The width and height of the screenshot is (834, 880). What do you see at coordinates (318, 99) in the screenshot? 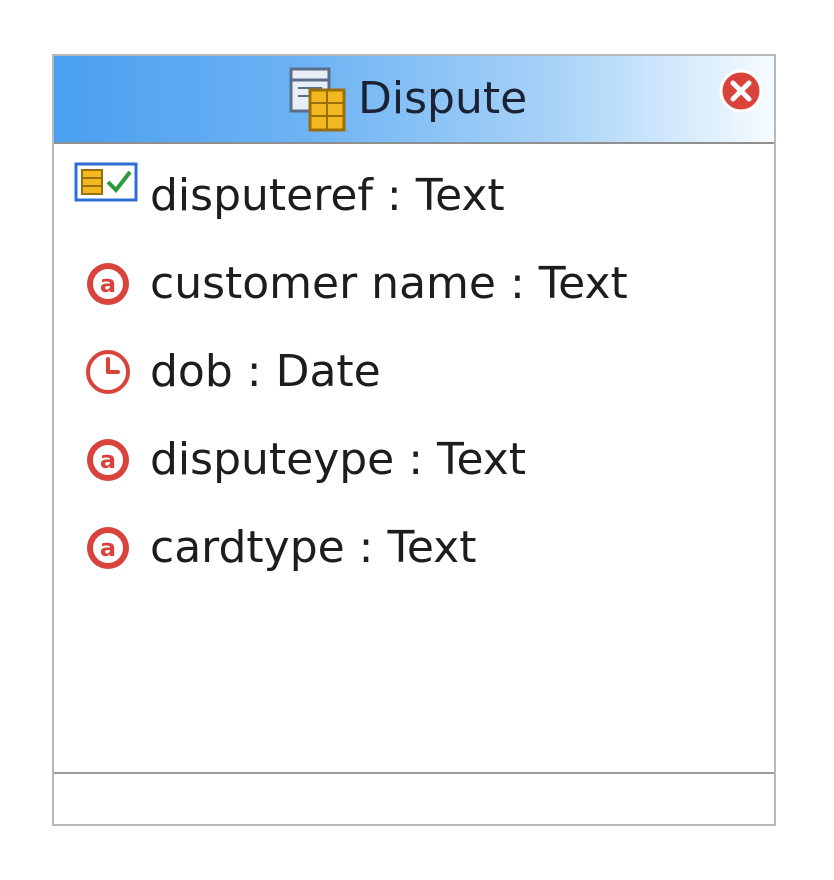
I see `entity-icon` at bounding box center [318, 99].